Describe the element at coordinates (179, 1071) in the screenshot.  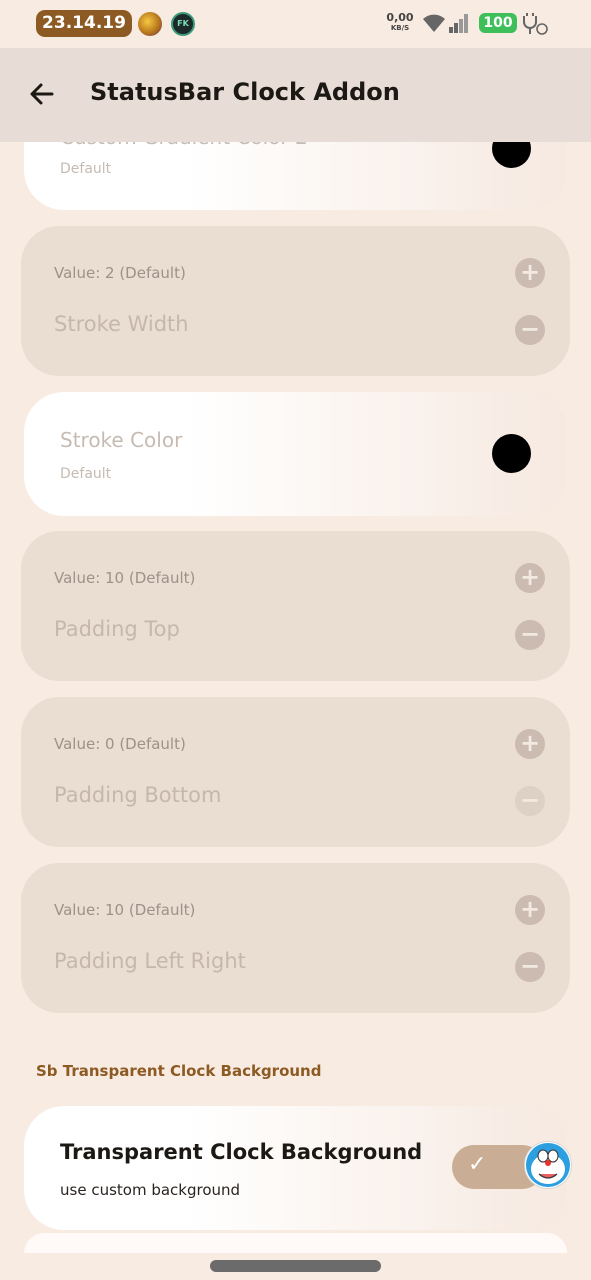
I see `section-header: Sb Transparent Clock Background` at that location.